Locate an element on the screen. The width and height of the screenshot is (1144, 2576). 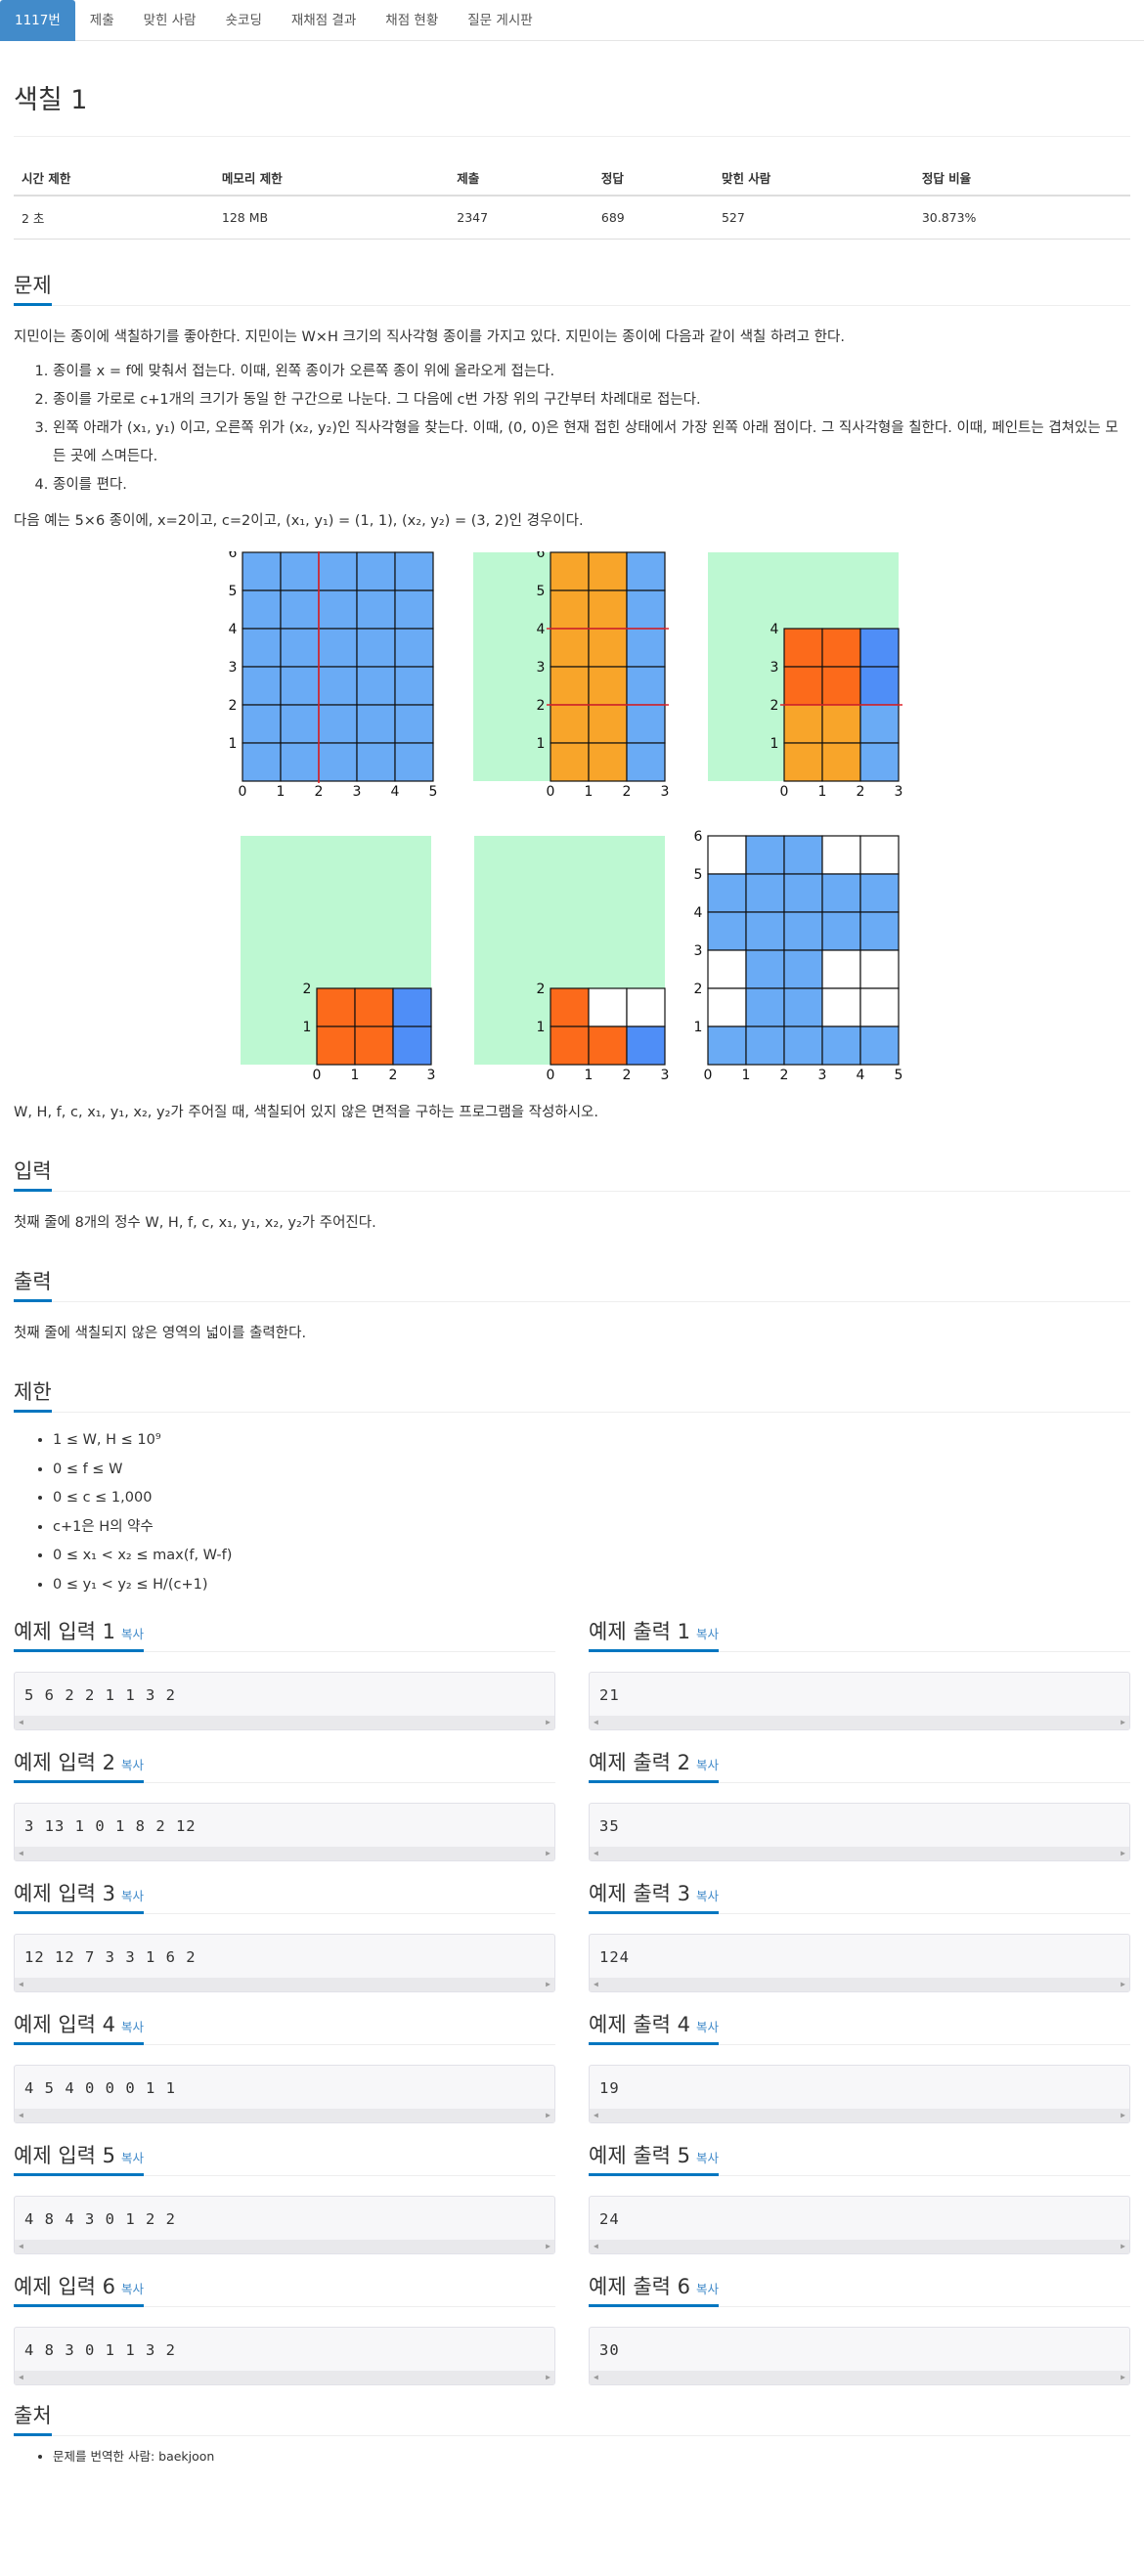
panel2-x-tick: 3 is located at coordinates (665, 792).